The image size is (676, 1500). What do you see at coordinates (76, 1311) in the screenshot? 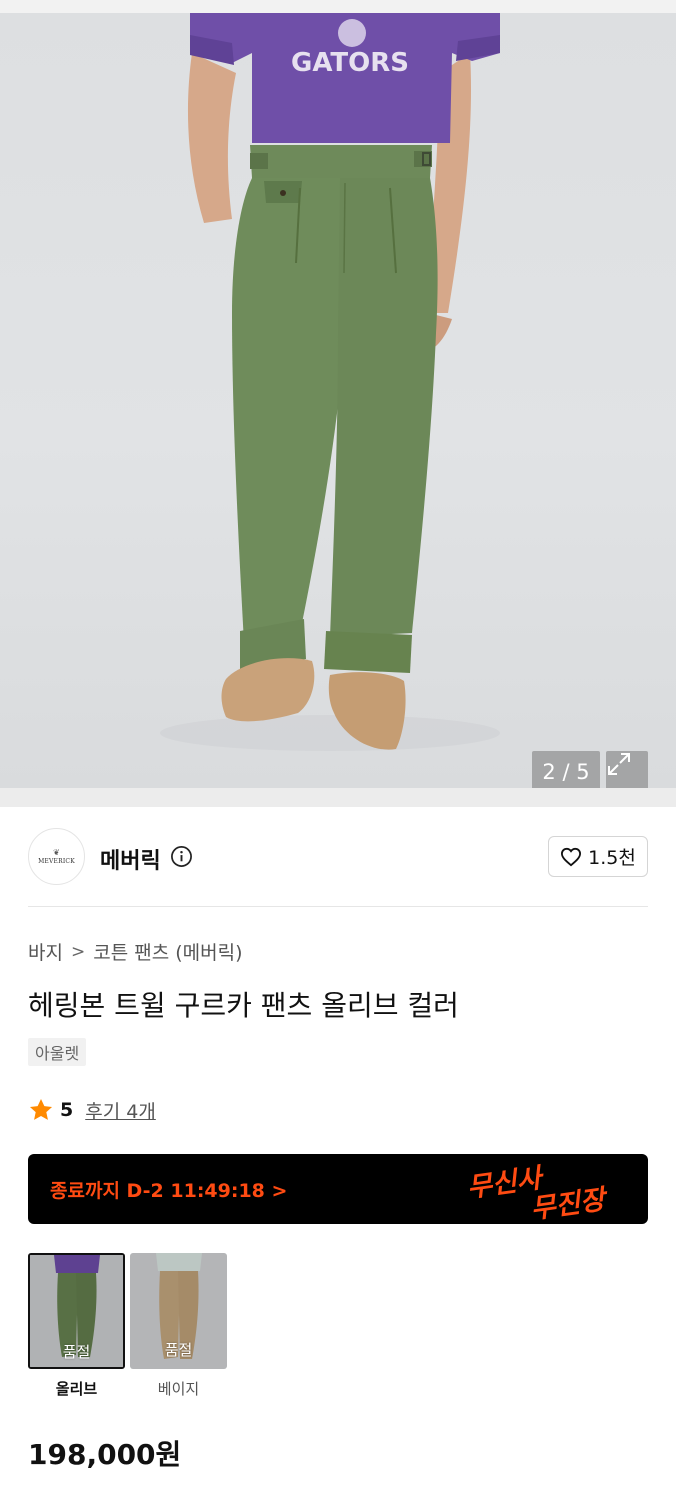
I see `color-swatch-olive: 품절` at bounding box center [76, 1311].